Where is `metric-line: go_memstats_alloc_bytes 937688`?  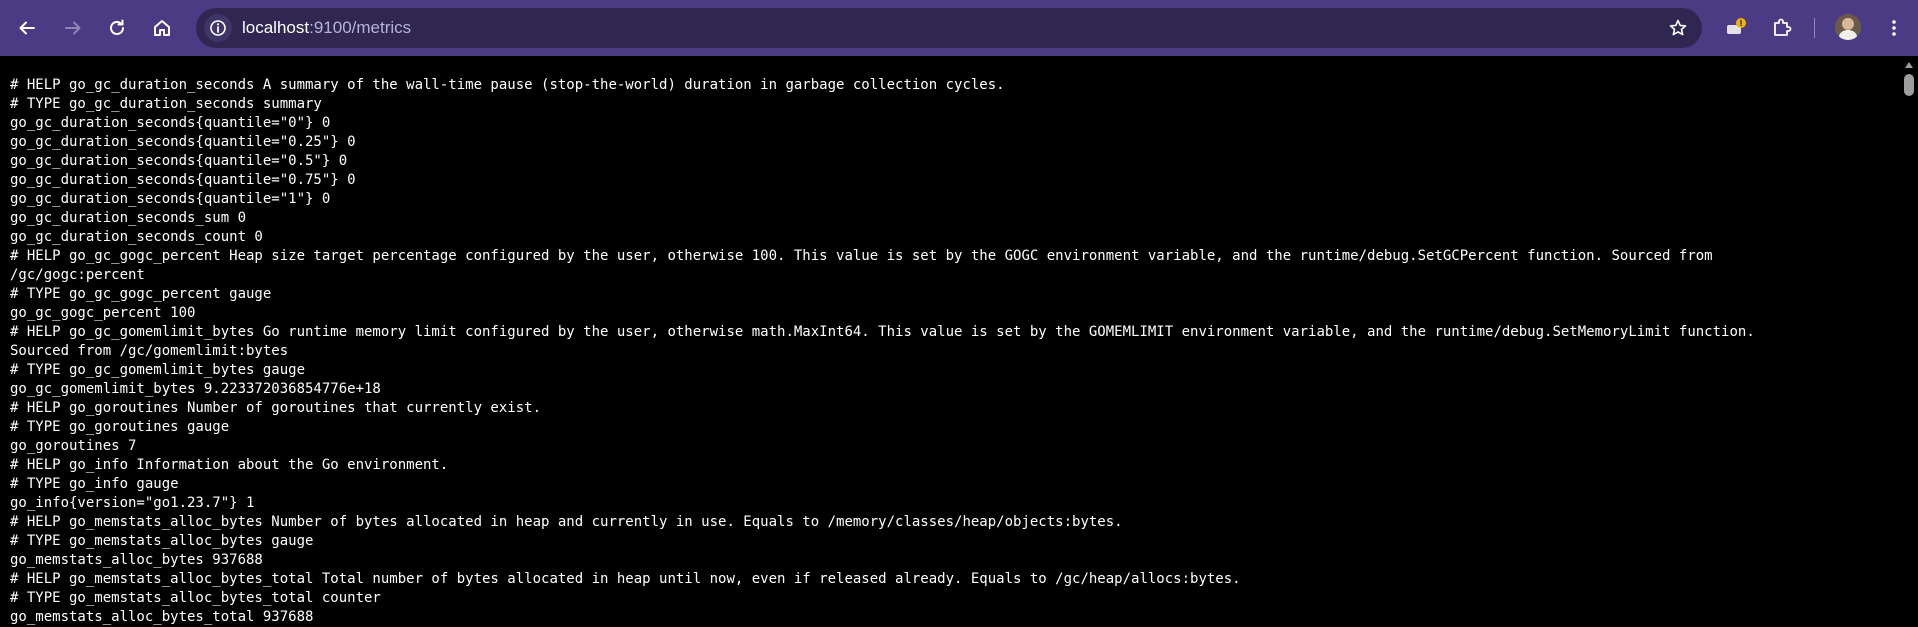 metric-line: go_memstats_alloc_bytes 937688 is located at coordinates (136, 560).